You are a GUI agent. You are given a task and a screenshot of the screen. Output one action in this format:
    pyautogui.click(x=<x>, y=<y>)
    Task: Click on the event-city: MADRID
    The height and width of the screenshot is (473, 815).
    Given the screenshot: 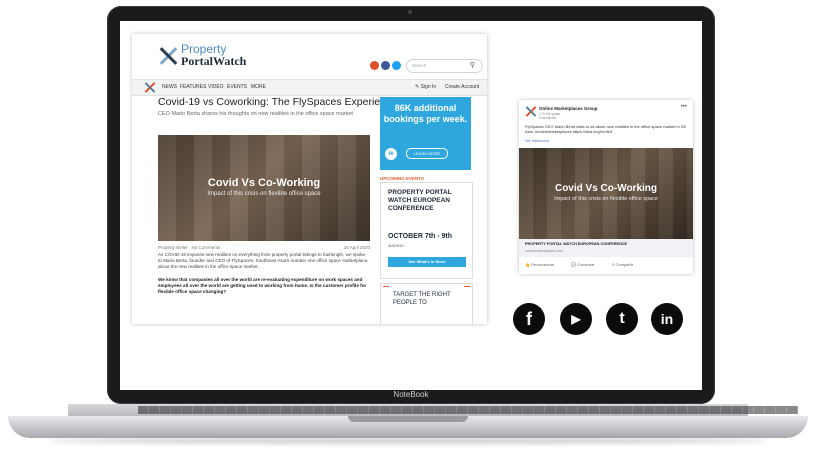 What is the action you would take?
    pyautogui.click(x=396, y=245)
    